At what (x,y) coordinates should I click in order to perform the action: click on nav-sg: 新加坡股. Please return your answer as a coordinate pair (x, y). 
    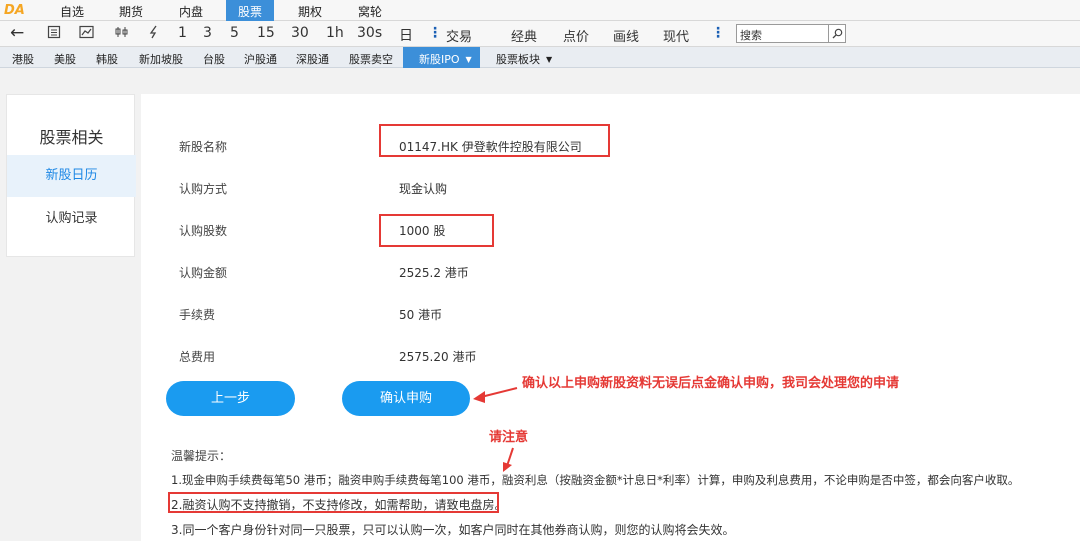
    Looking at the image, I should click on (161, 59).